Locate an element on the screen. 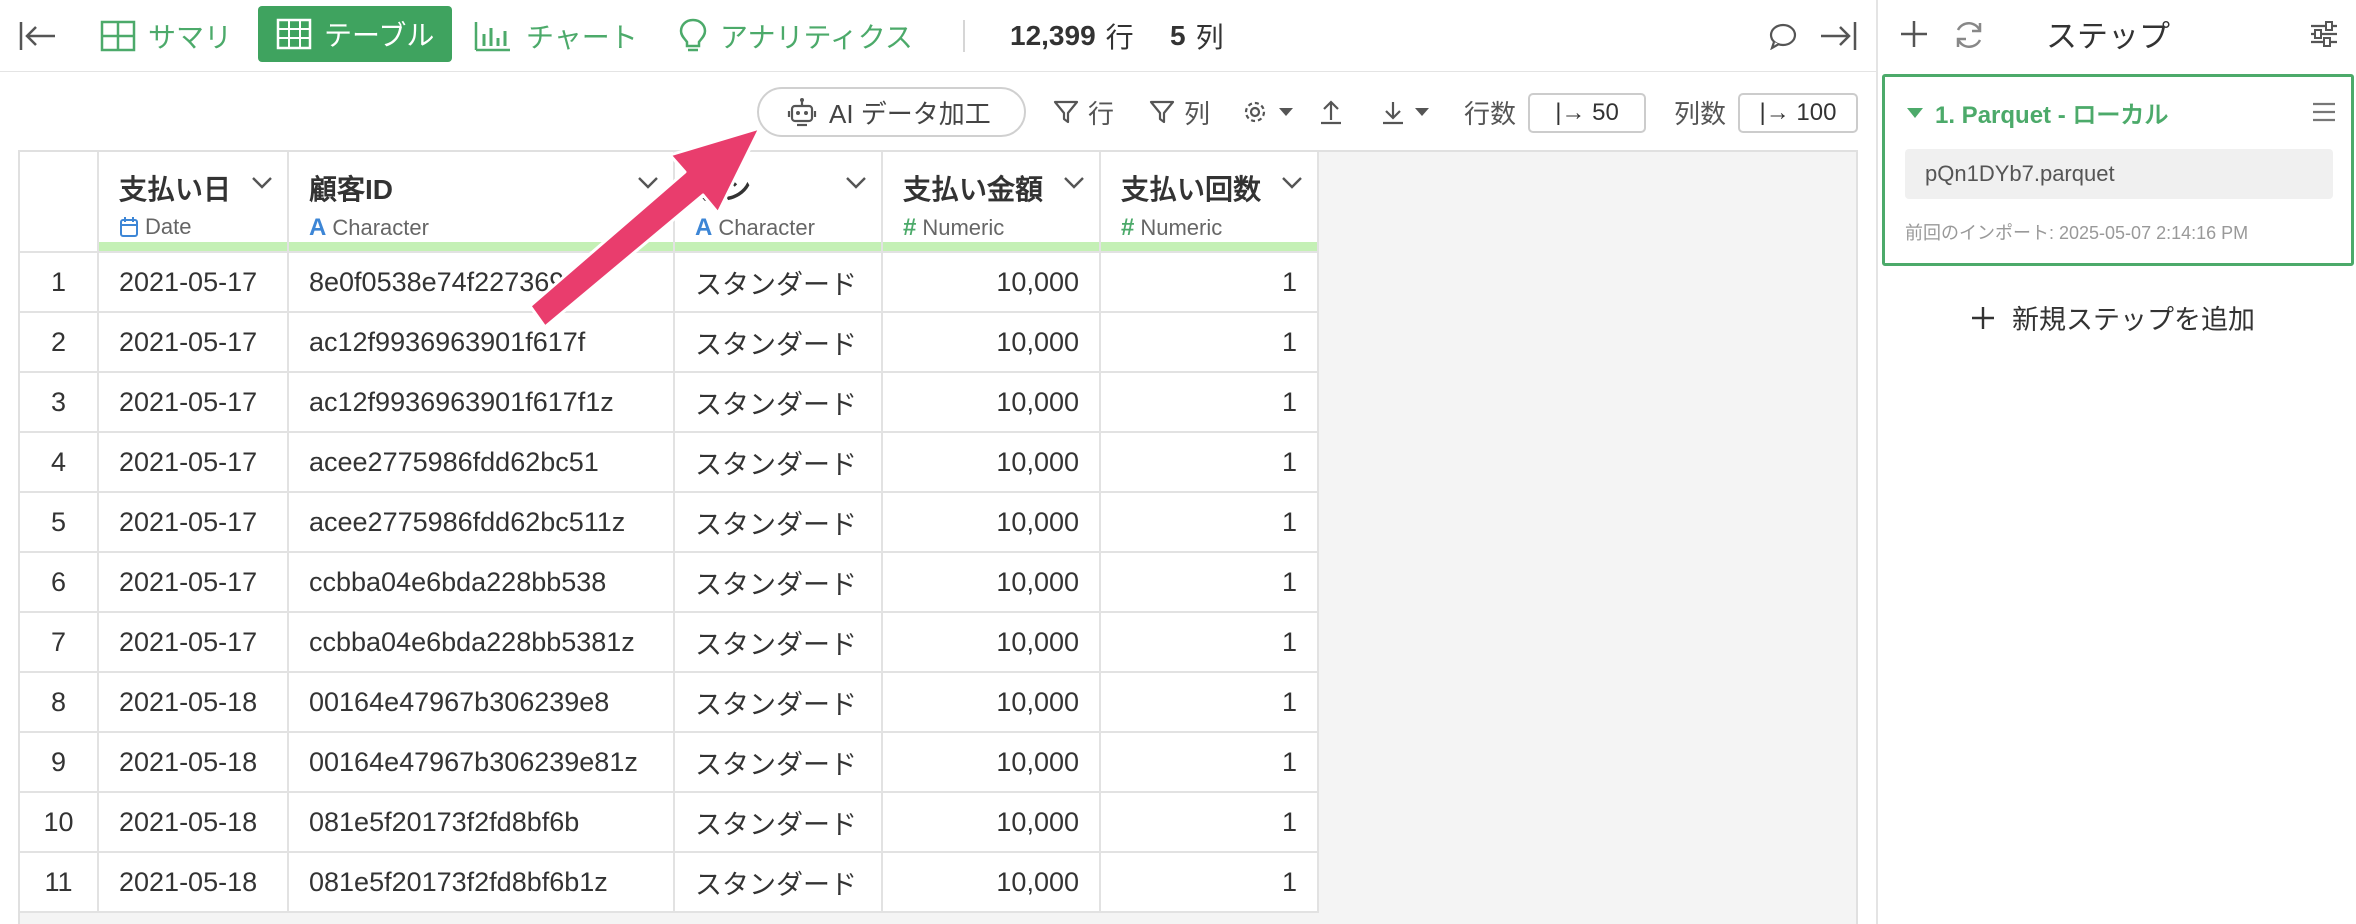 The height and width of the screenshot is (924, 2356). tab-analytics: アナリティクス is located at coordinates (795, 36).